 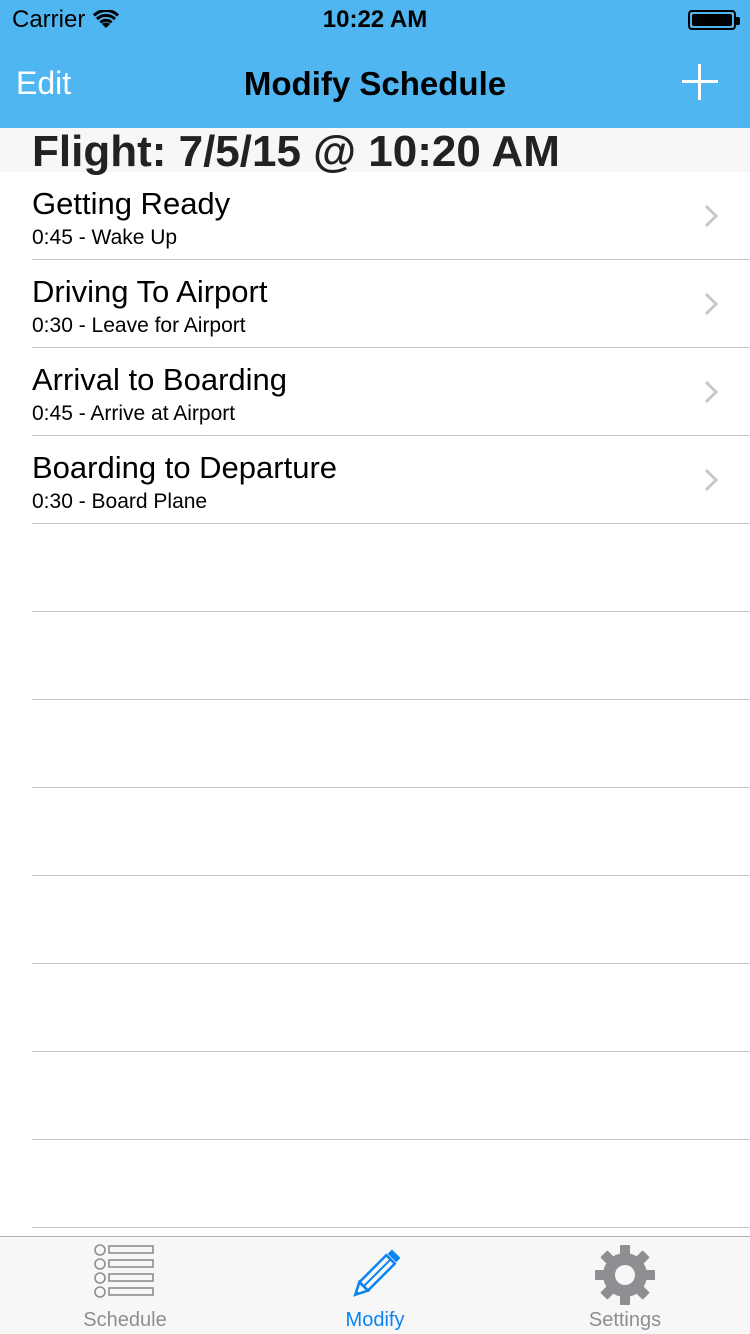 What do you see at coordinates (150, 291) in the screenshot?
I see `row-title: Driving To Airport` at bounding box center [150, 291].